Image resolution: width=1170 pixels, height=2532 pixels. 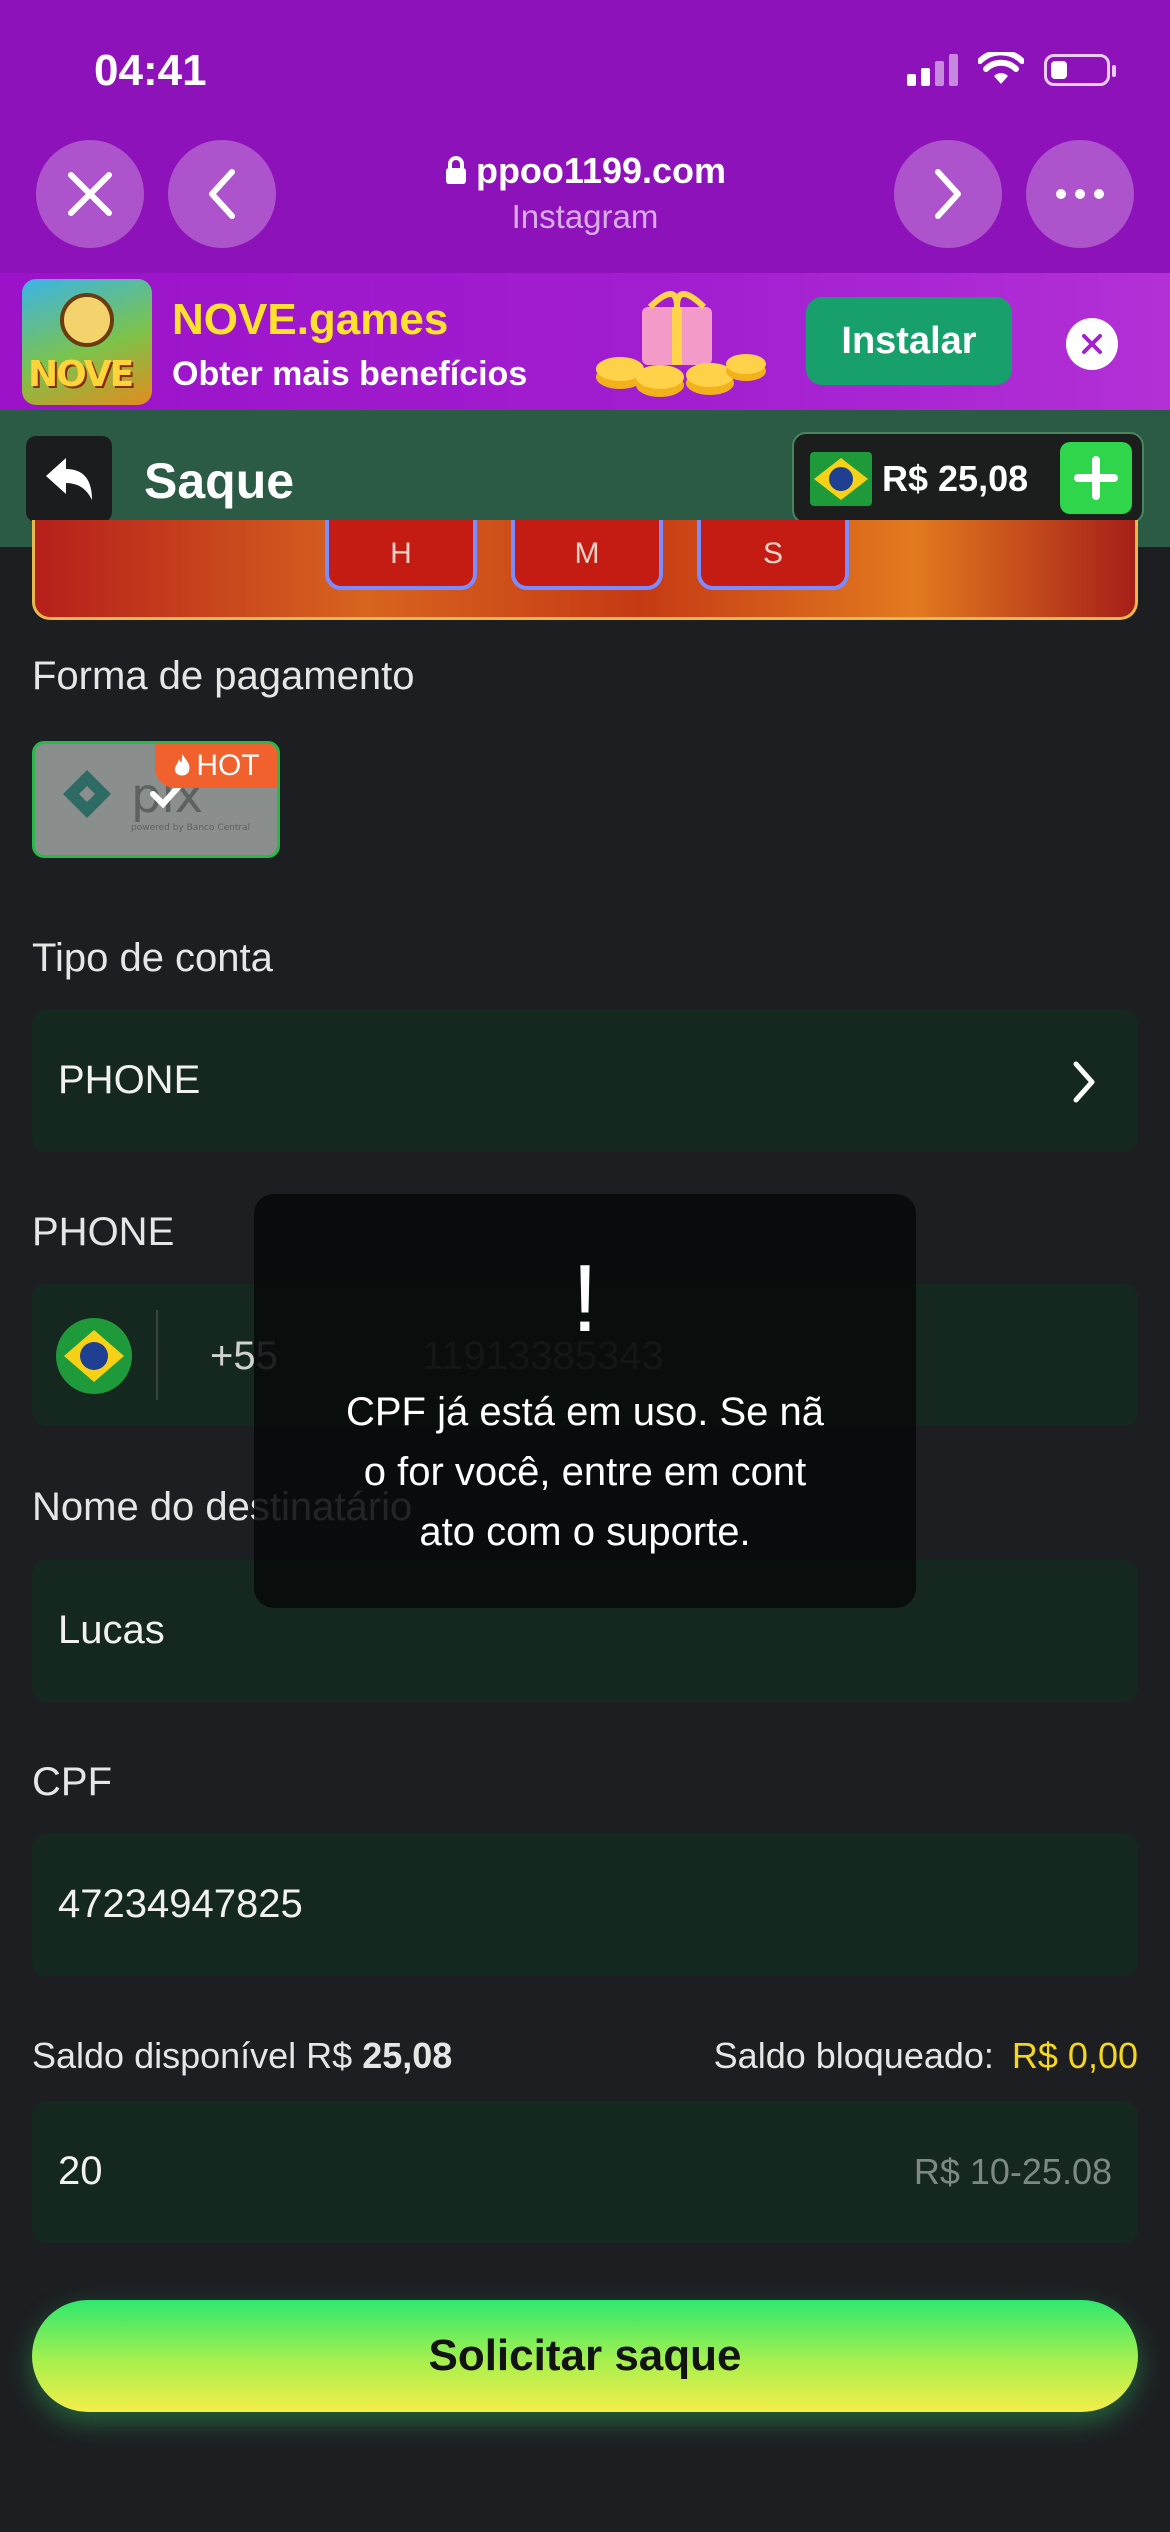 I want to click on back-button, so click(x=69, y=479).